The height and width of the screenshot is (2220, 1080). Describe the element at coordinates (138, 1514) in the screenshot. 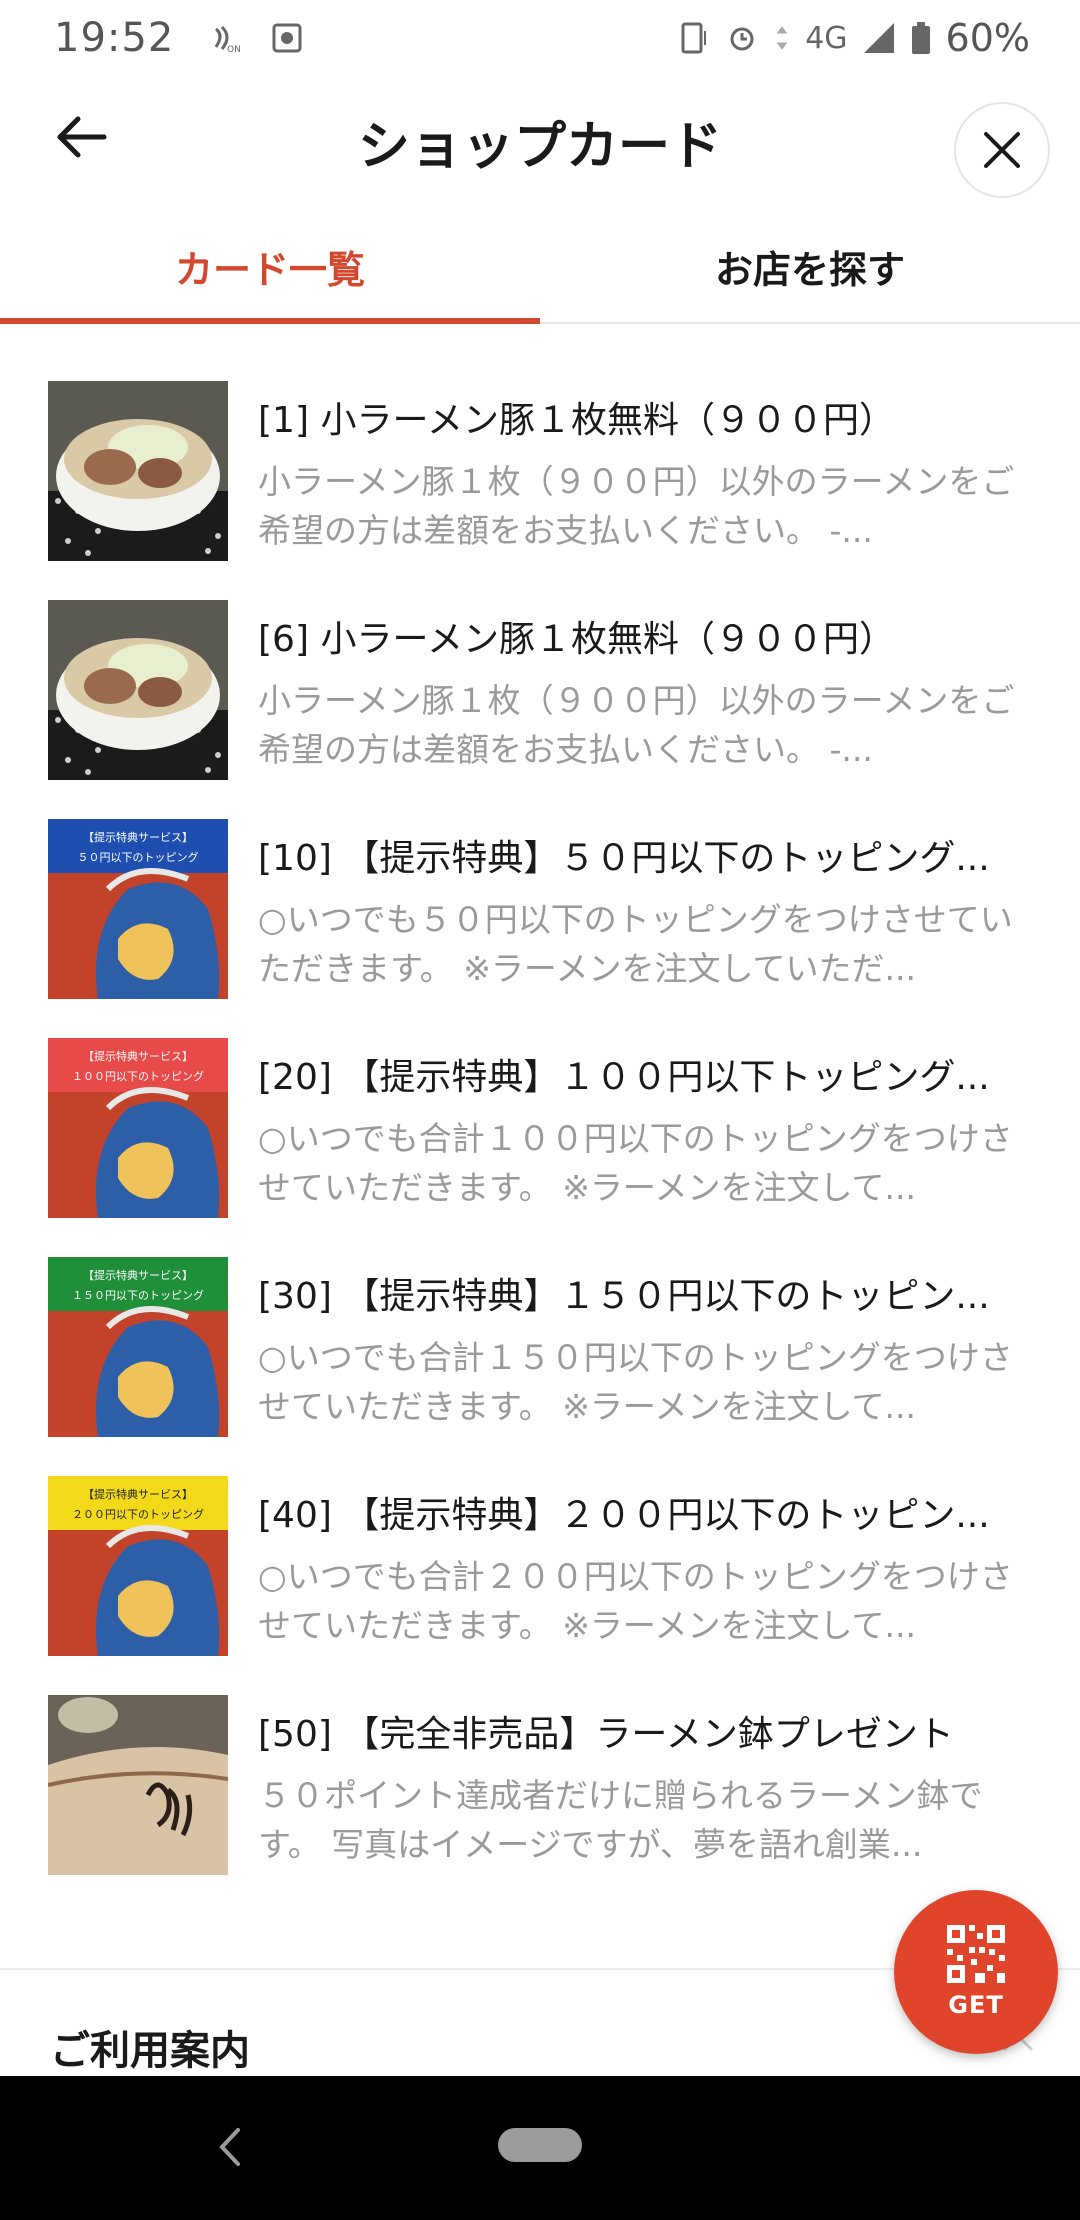

I see `svg-text: ２００円以下のトッピング` at that location.